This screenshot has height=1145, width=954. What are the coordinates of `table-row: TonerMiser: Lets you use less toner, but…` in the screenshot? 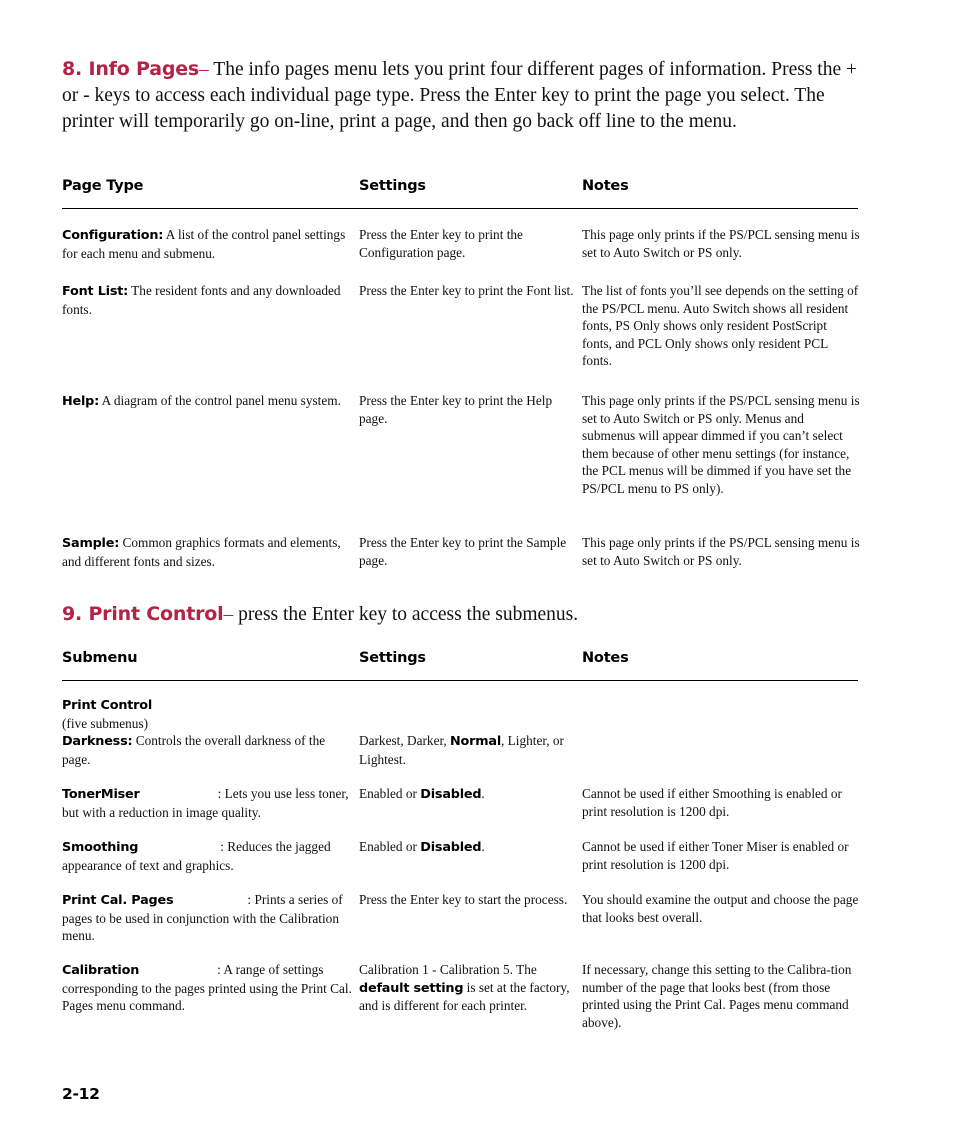 It's located at (460, 811).